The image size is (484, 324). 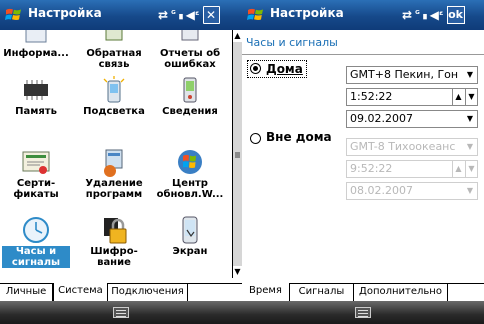 I want to click on settings-item-remove-programs: Удаление программ, so click(x=114, y=176).